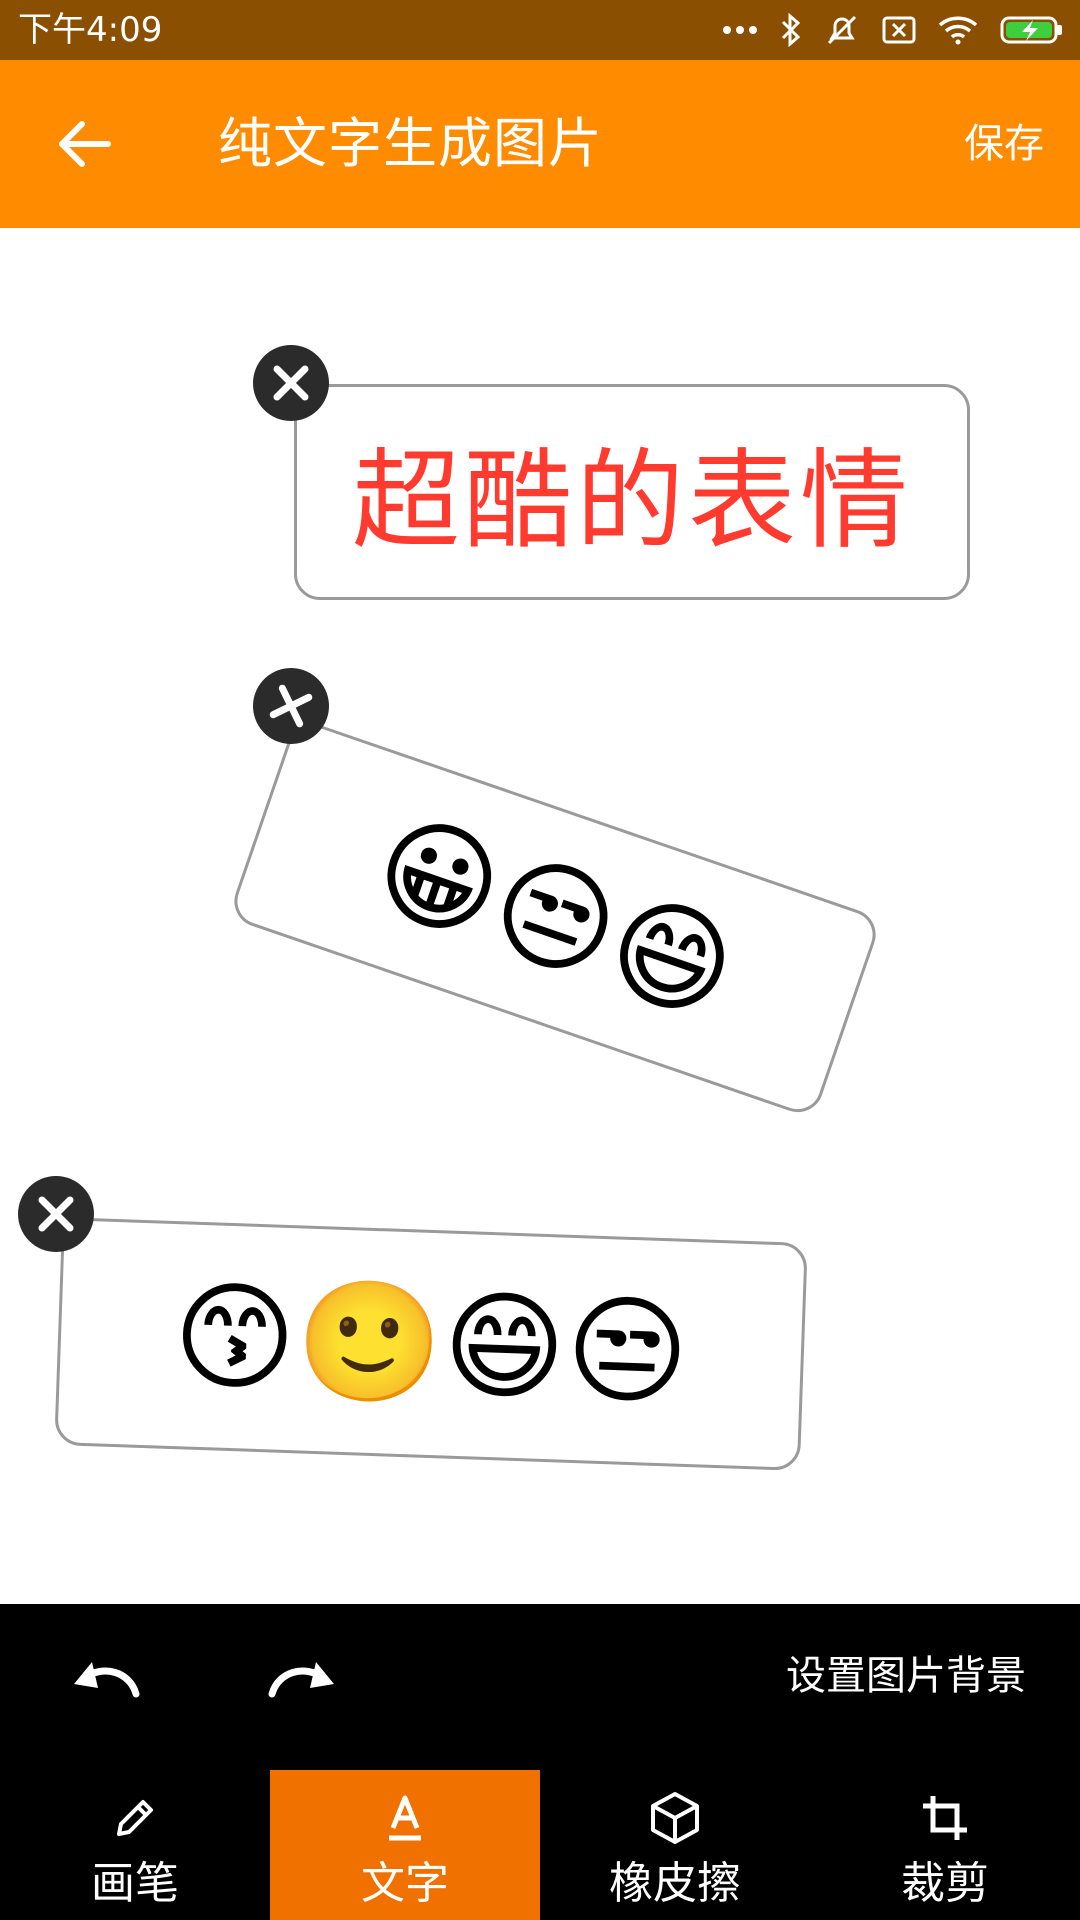  Describe the element at coordinates (1004, 144) in the screenshot. I see `save-button: 保存` at that location.